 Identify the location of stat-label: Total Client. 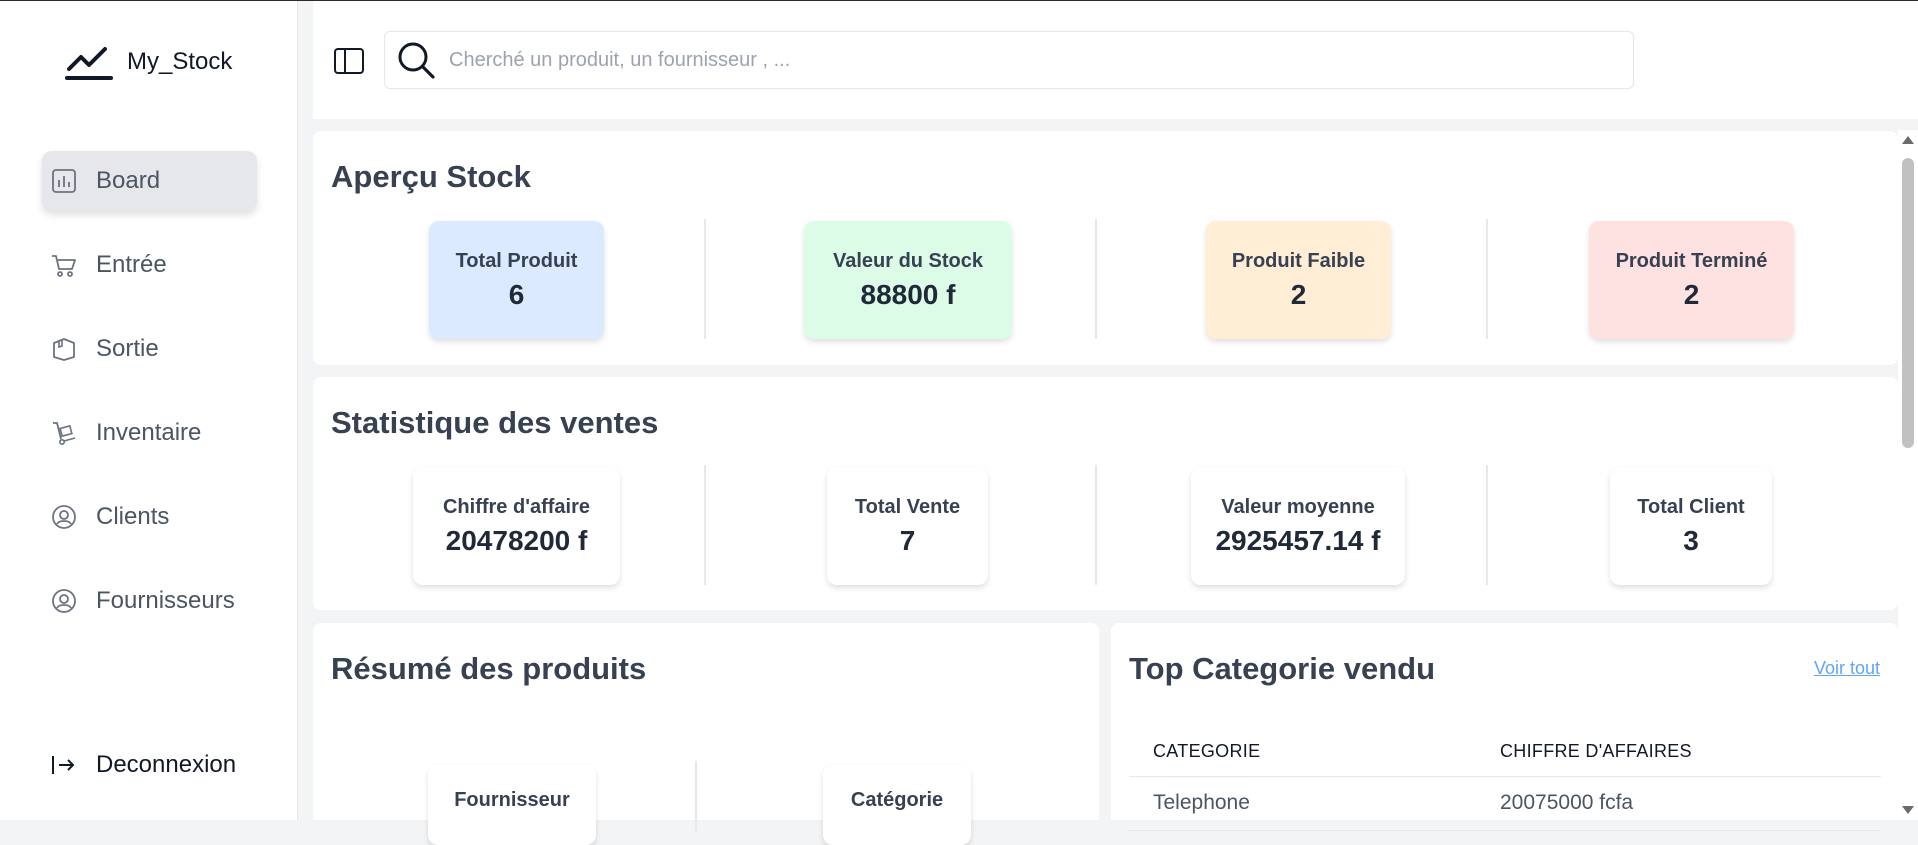
(1691, 506).